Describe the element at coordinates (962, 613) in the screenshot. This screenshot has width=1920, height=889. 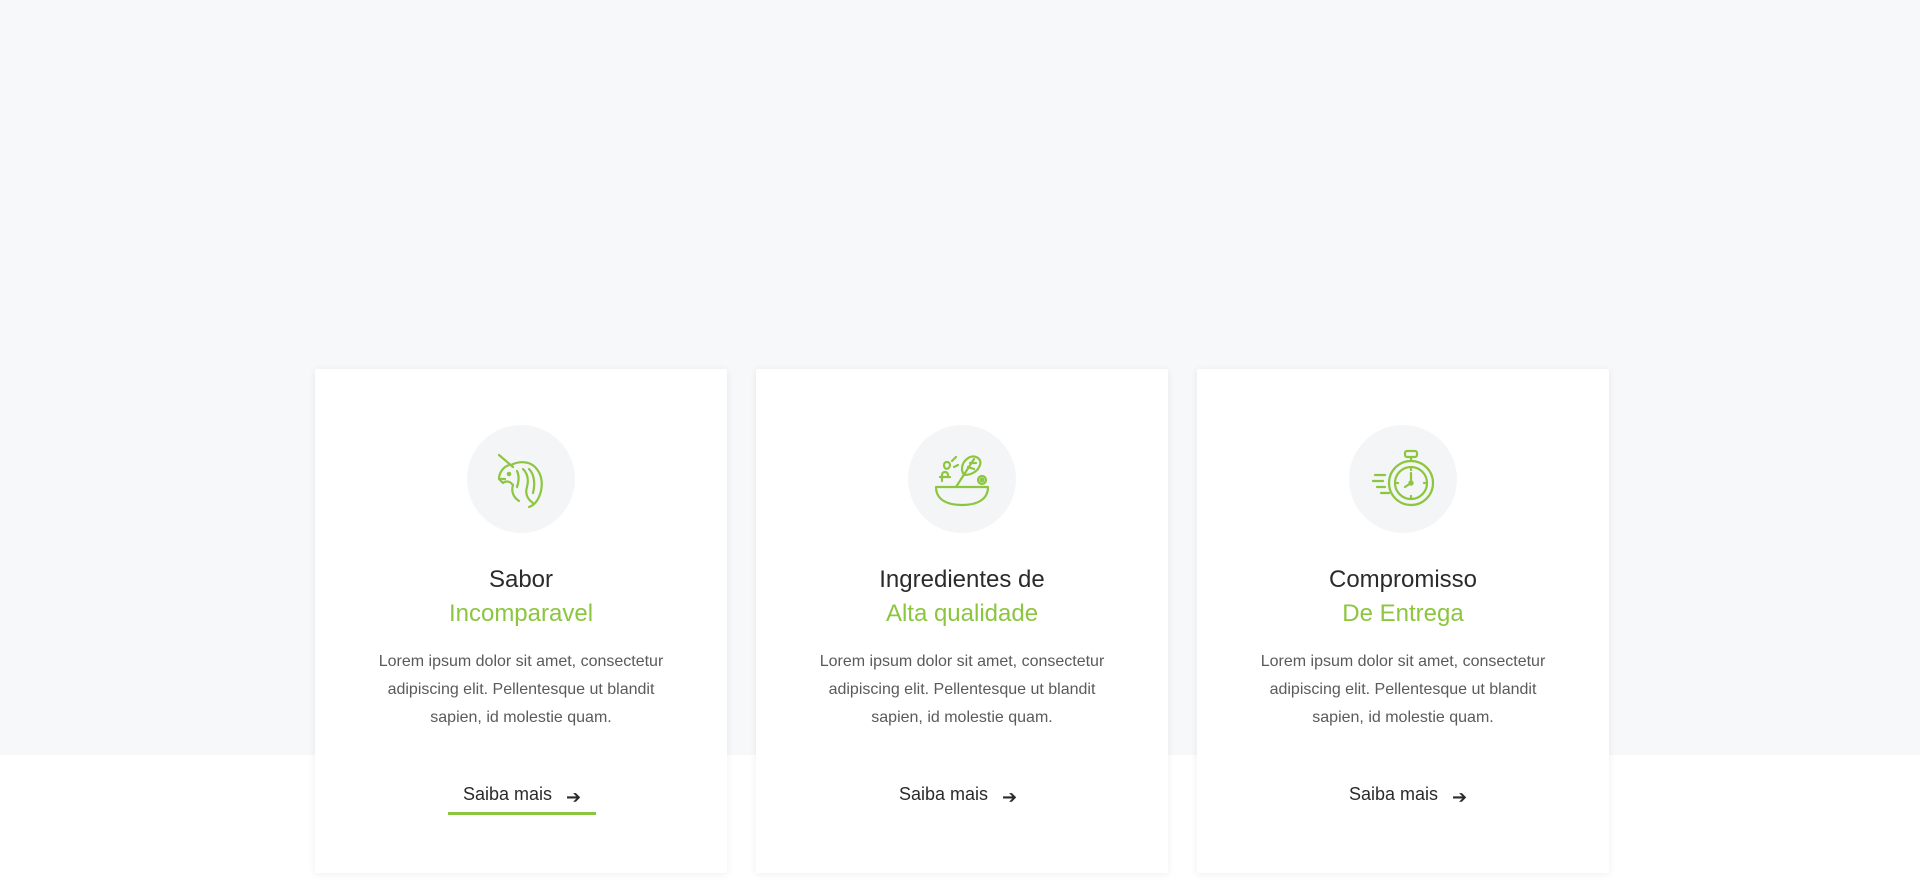
I see `card-subtitle: Alta qualidade` at that location.